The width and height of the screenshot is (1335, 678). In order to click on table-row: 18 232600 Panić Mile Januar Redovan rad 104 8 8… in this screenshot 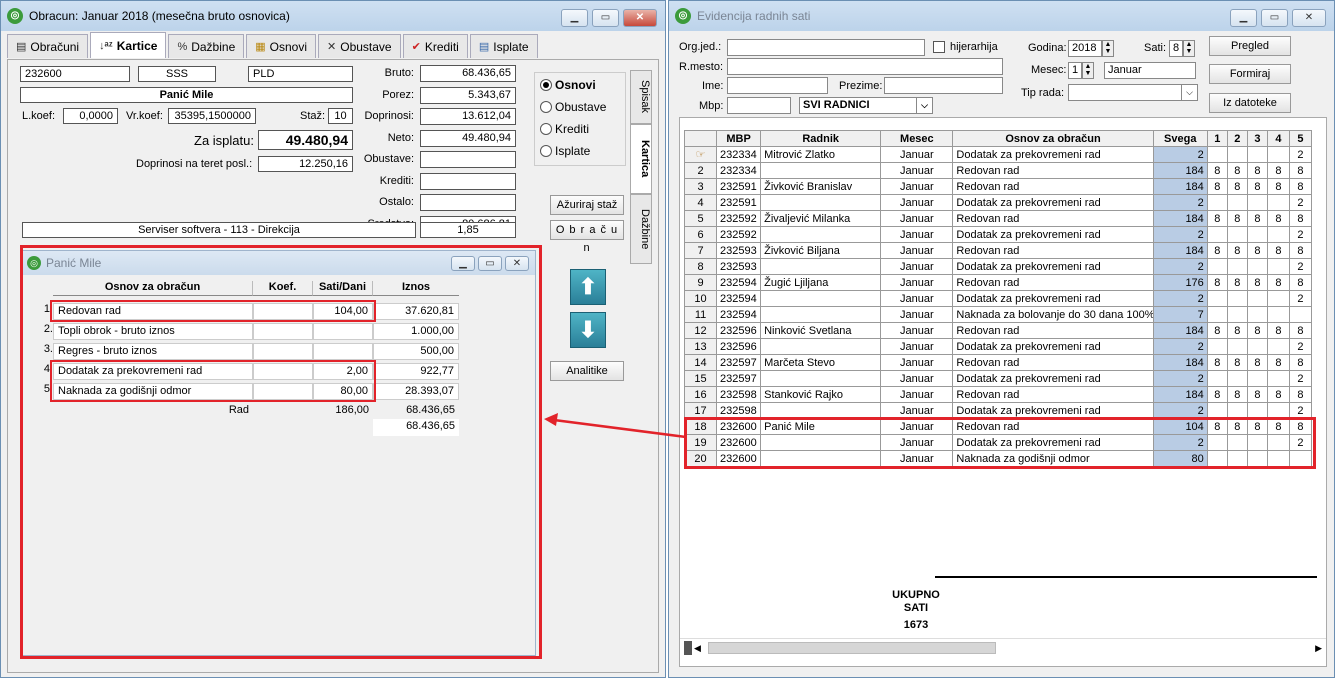, I will do `click(998, 426)`.